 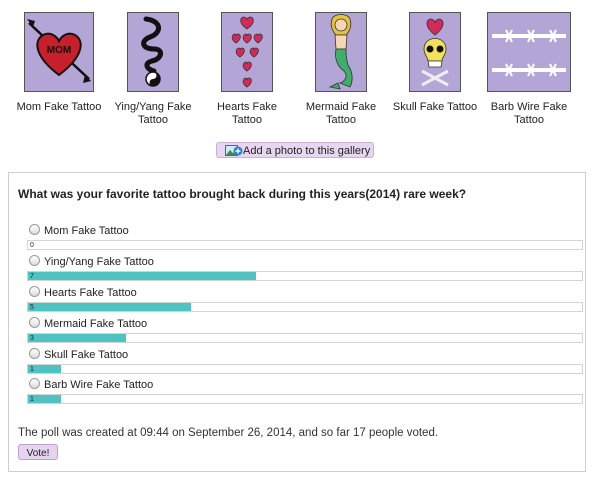 I want to click on gallery-item-skull: Skull Fake Tattoo, so click(x=435, y=63).